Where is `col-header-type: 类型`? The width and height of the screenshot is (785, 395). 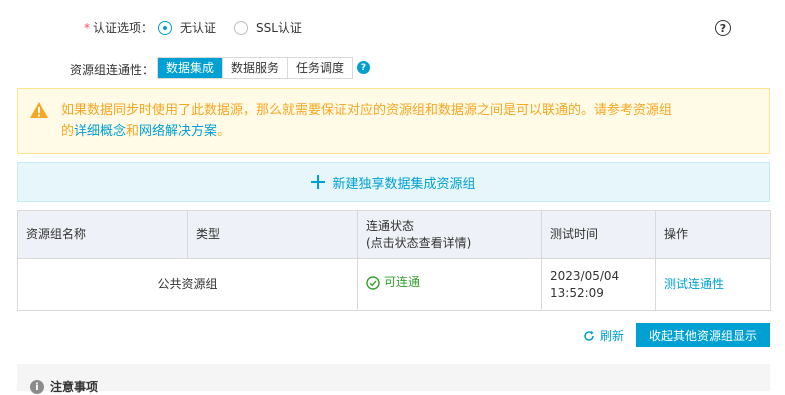
col-header-type: 类型 is located at coordinates (272, 234).